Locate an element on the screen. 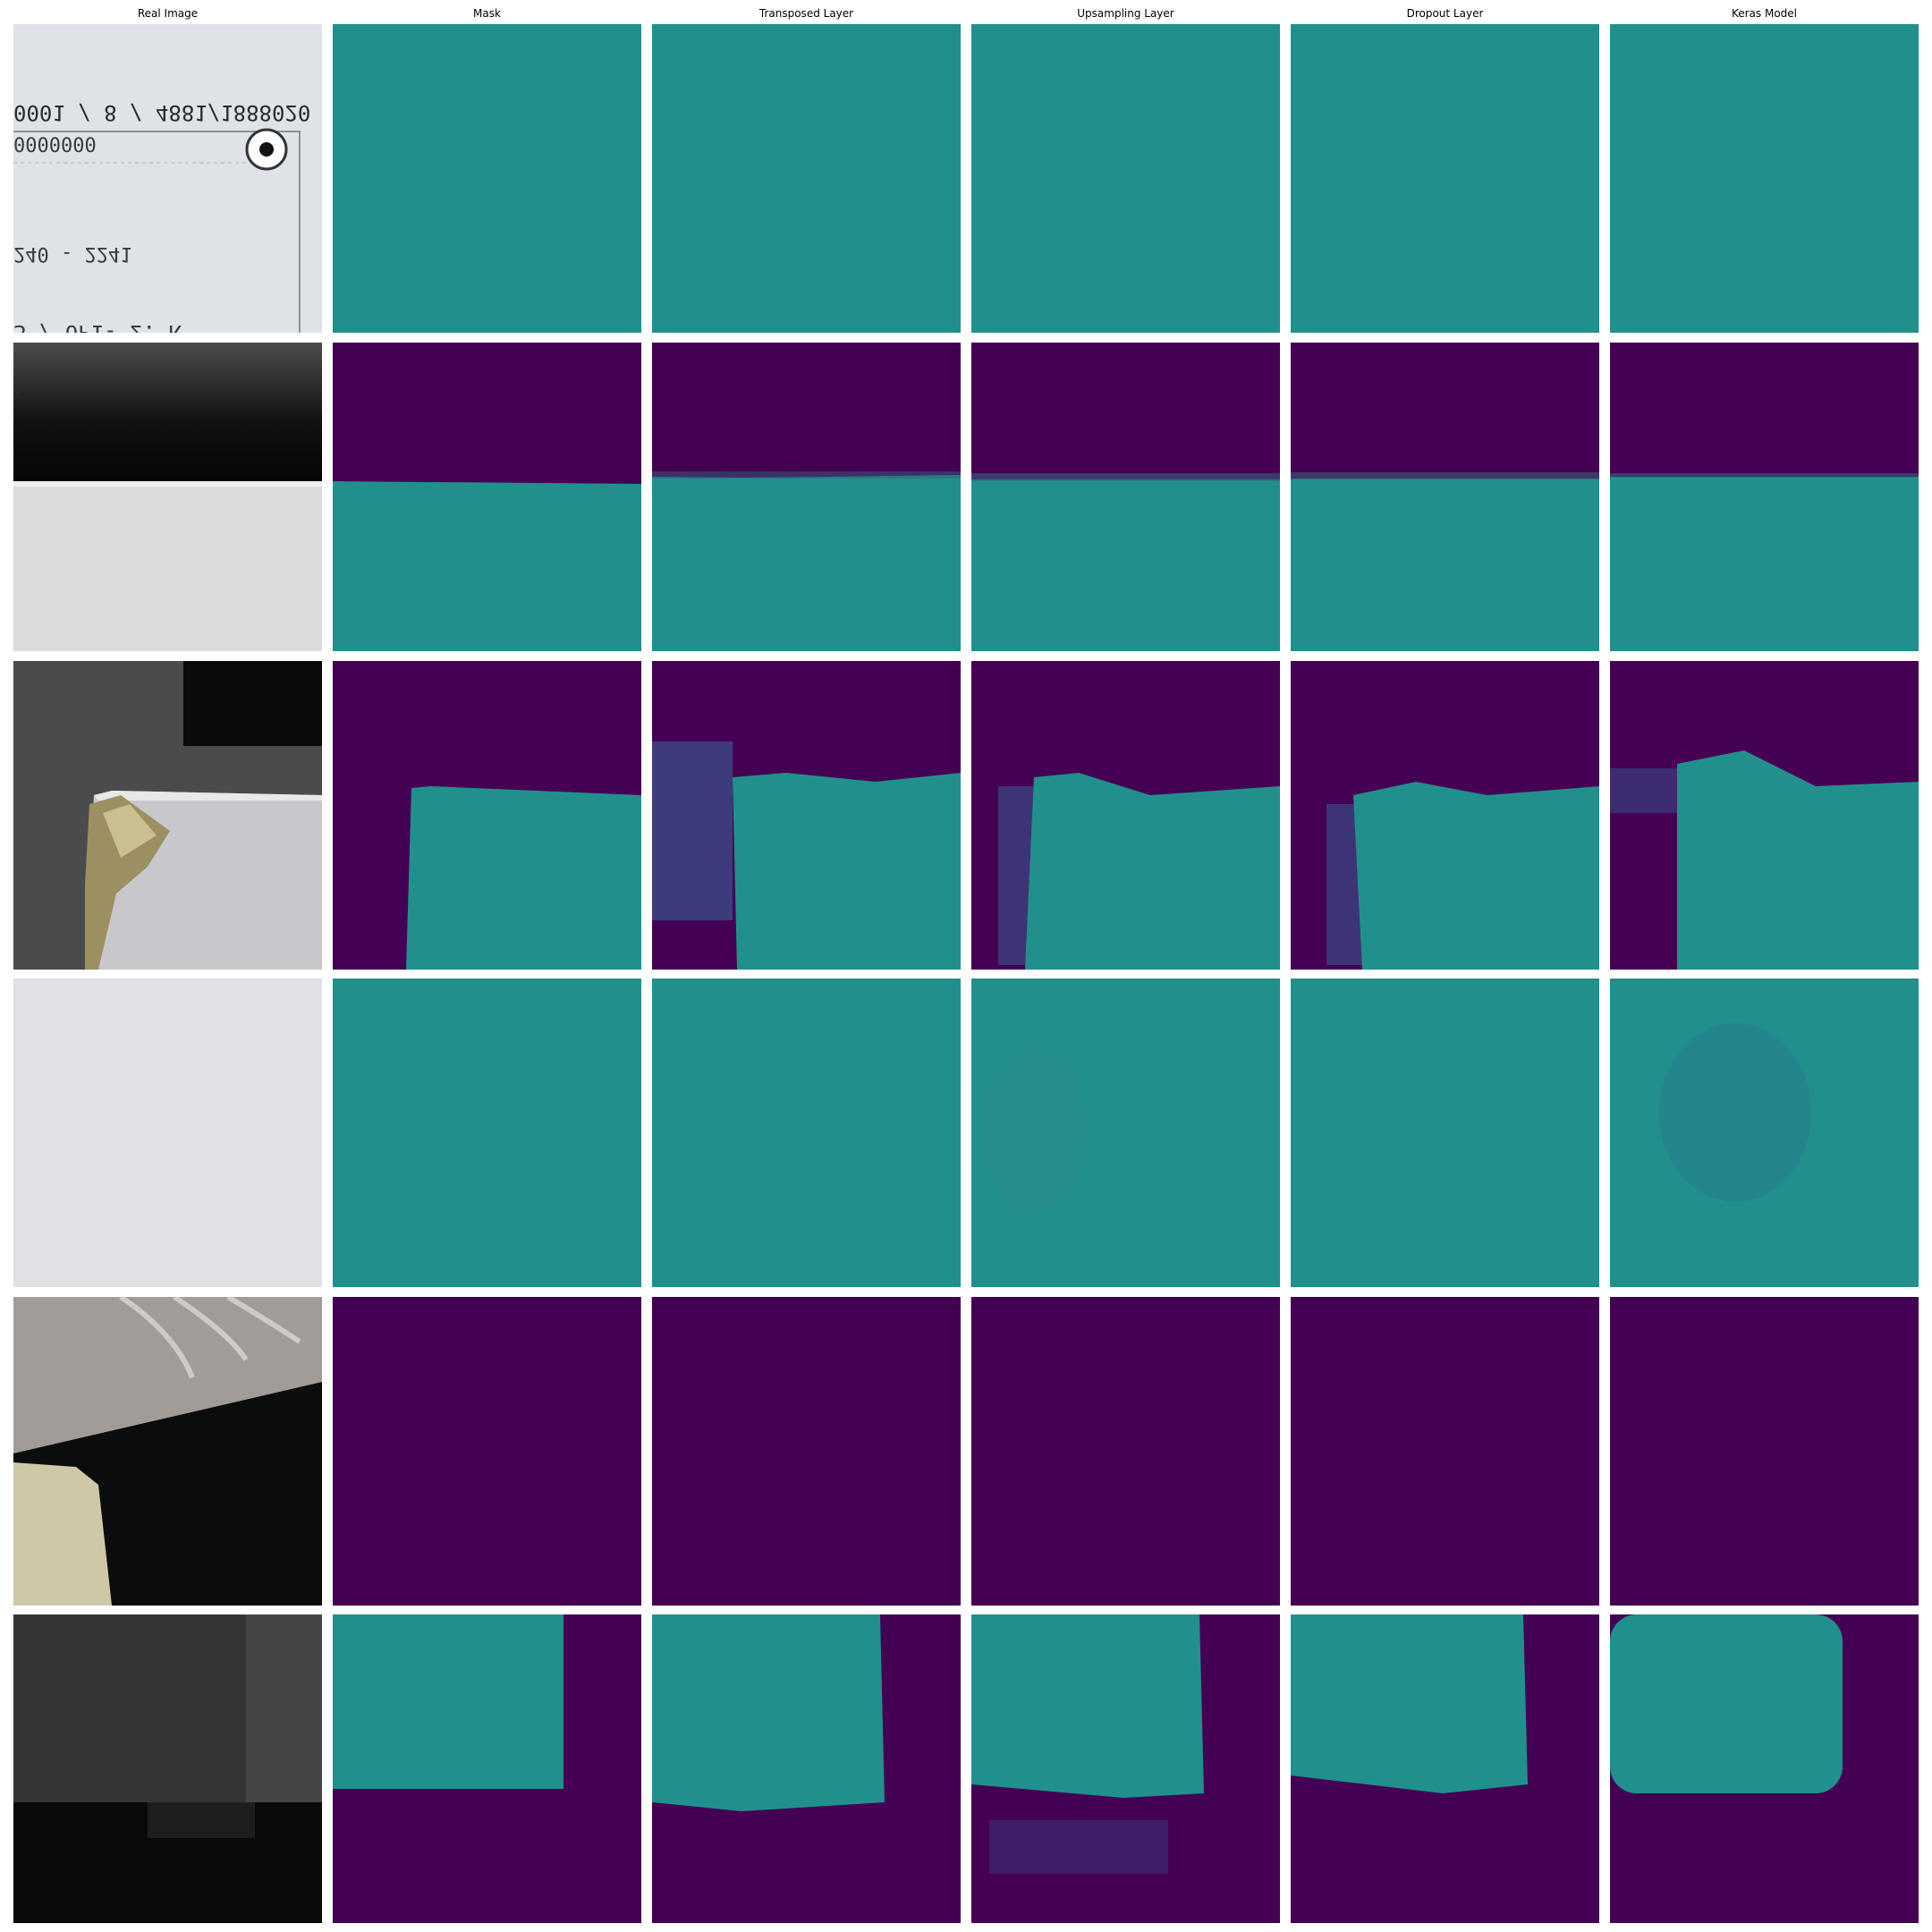 The width and height of the screenshot is (1932, 1932). column-title-upsampling-layer: Upsampling Layer is located at coordinates (1125, 13).